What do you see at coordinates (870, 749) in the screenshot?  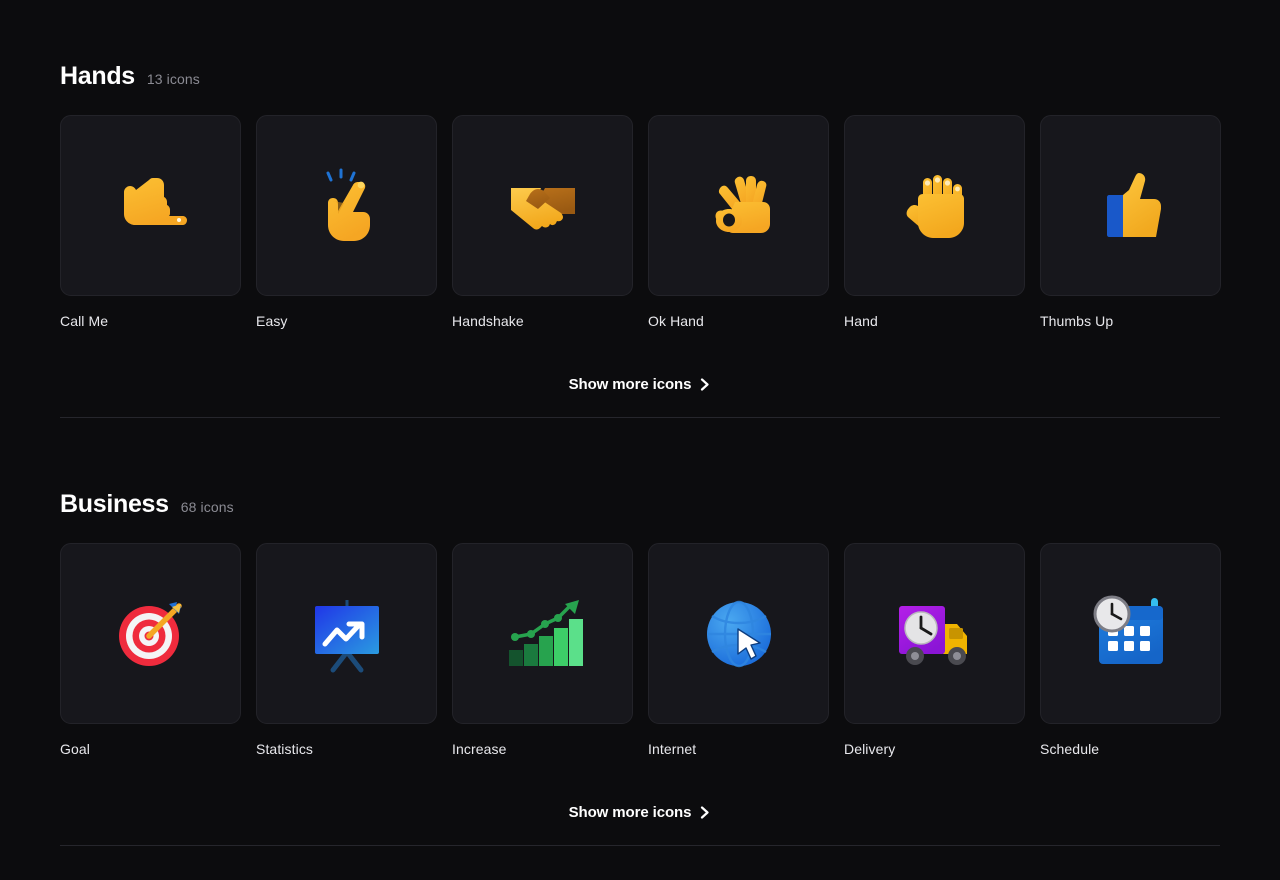 I see `icon-label: Delivery` at bounding box center [870, 749].